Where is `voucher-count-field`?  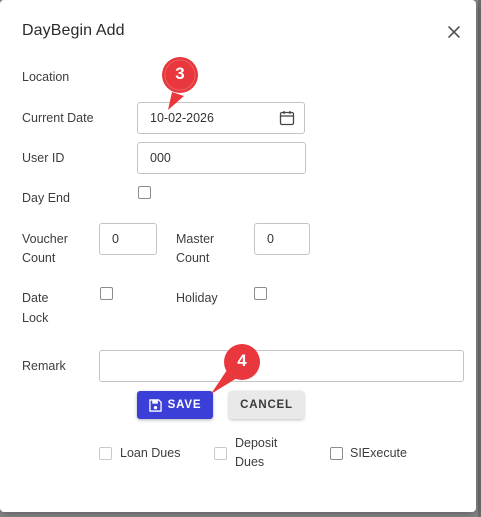 voucher-count-field is located at coordinates (128, 239).